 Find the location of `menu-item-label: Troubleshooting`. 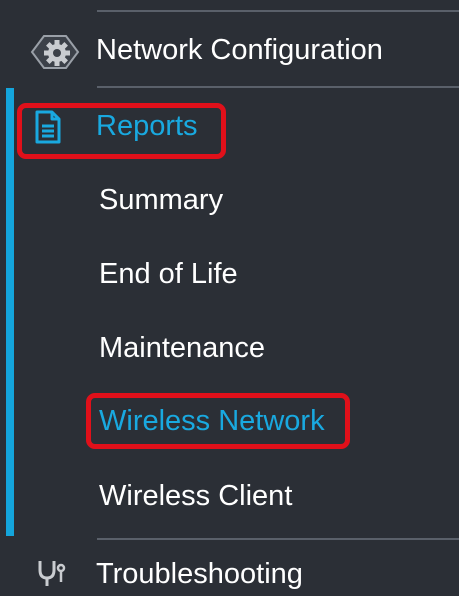

menu-item-label: Troubleshooting is located at coordinates (199, 574).